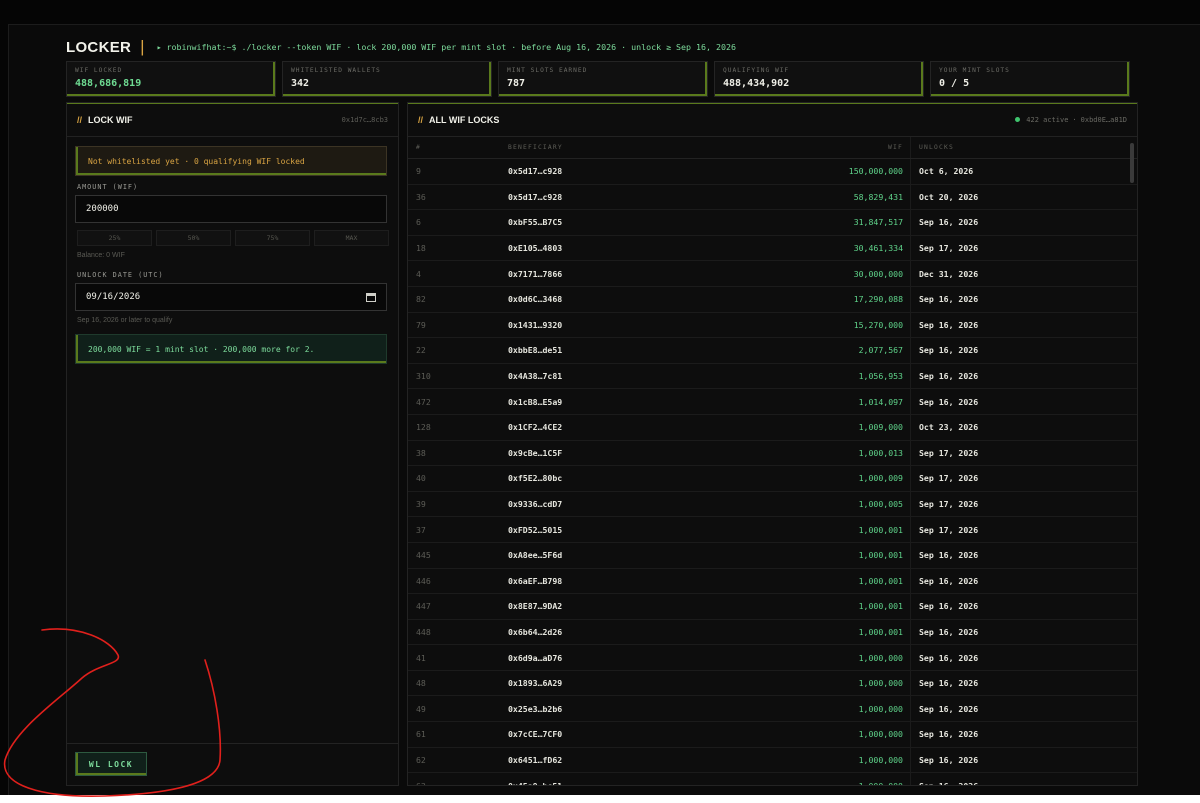 The image size is (1200, 803). Describe the element at coordinates (880, 657) in the screenshot. I see `row-wif-amount: 1,000,000` at that location.